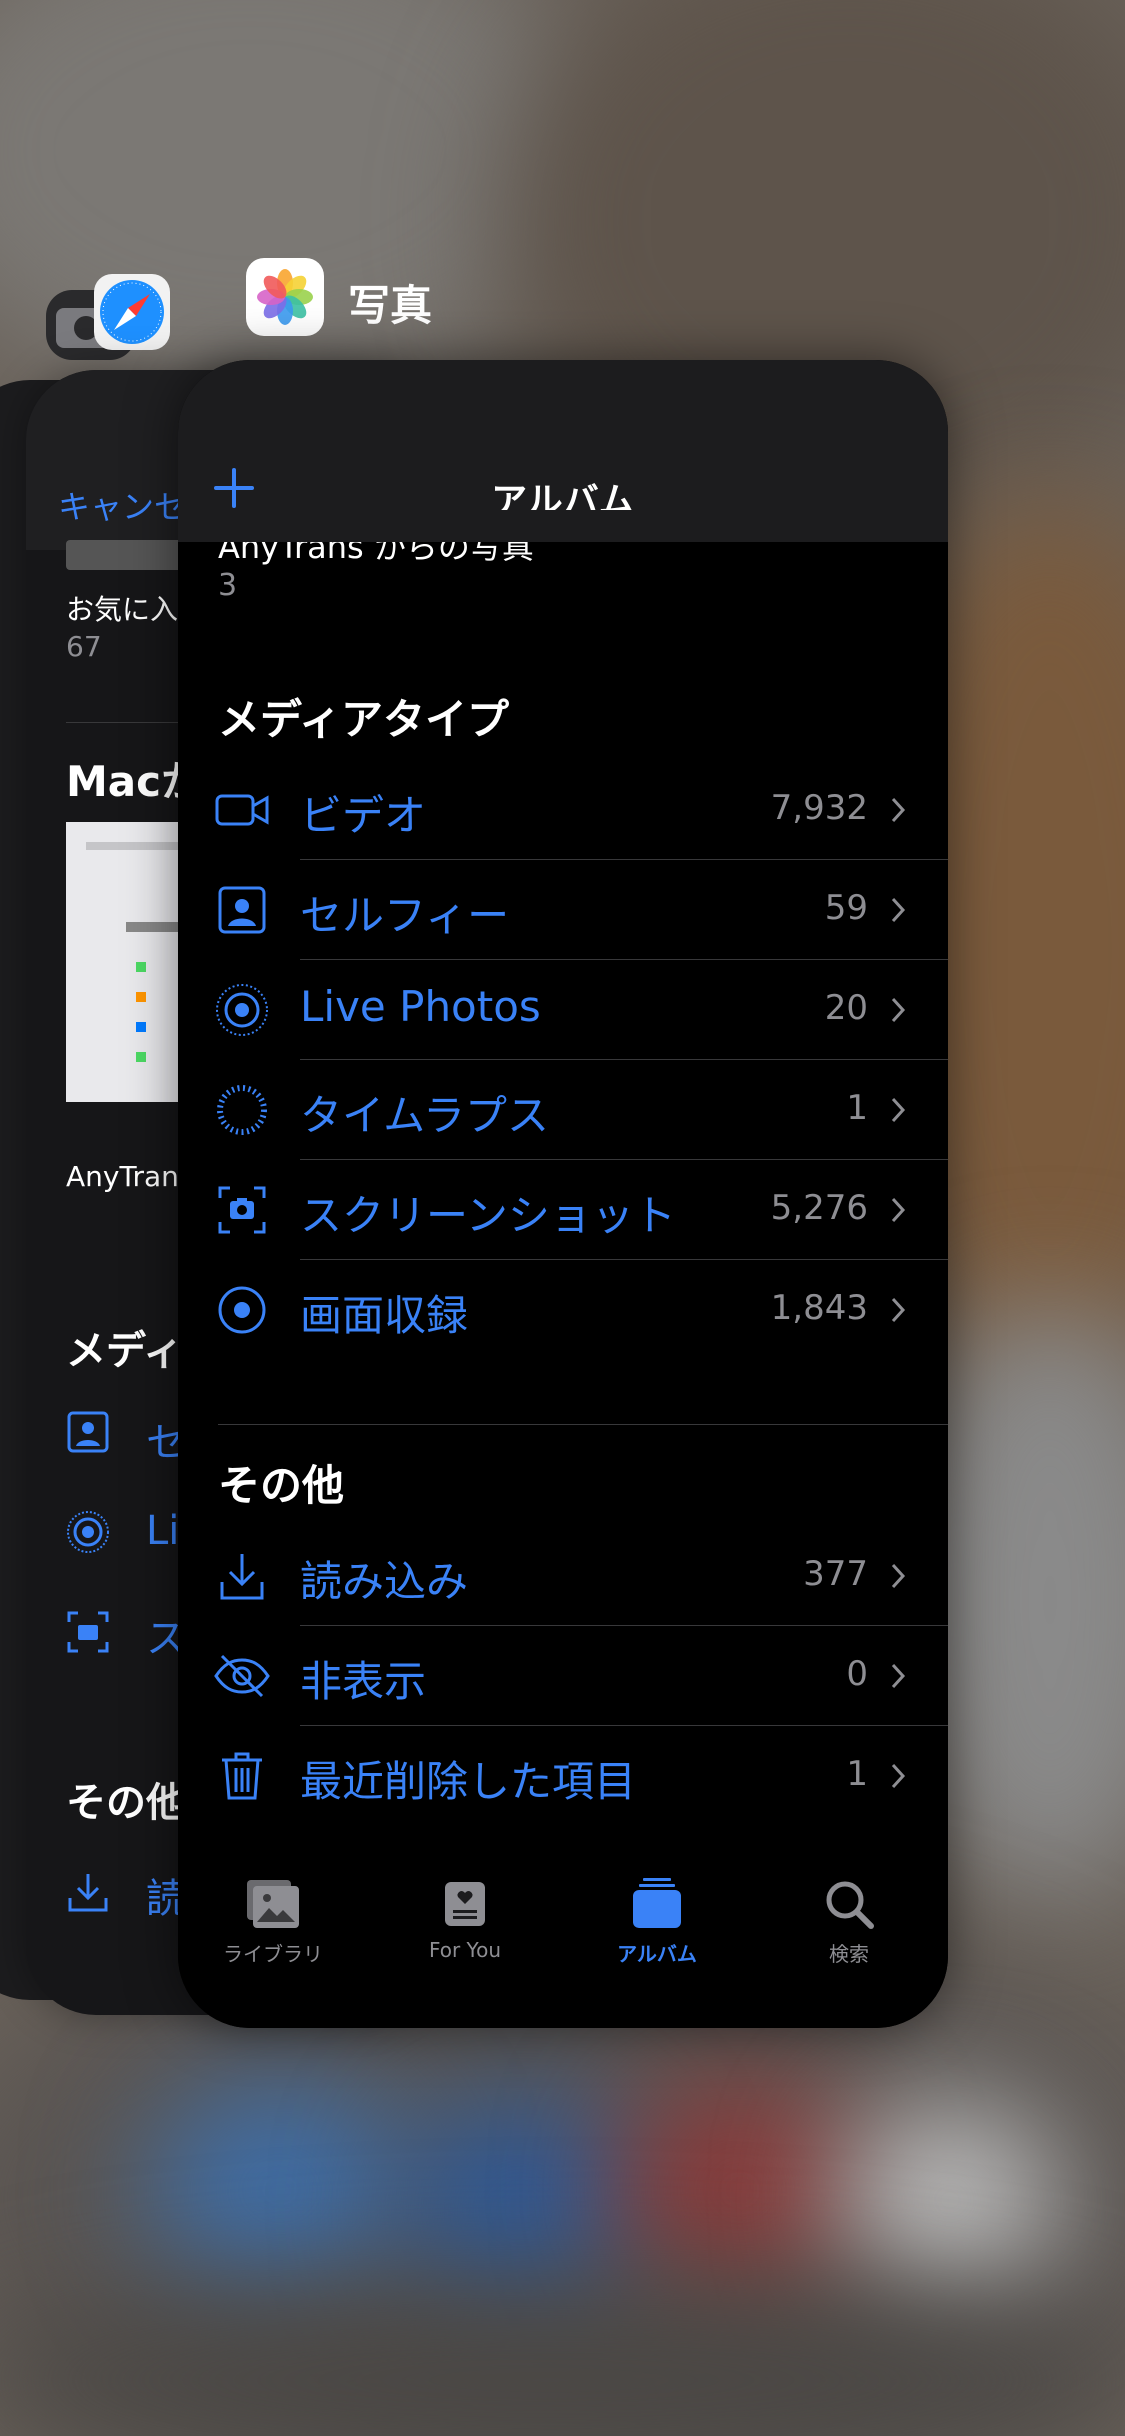  Describe the element at coordinates (163, 1531) in the screenshot. I see `row-label: Li` at that location.